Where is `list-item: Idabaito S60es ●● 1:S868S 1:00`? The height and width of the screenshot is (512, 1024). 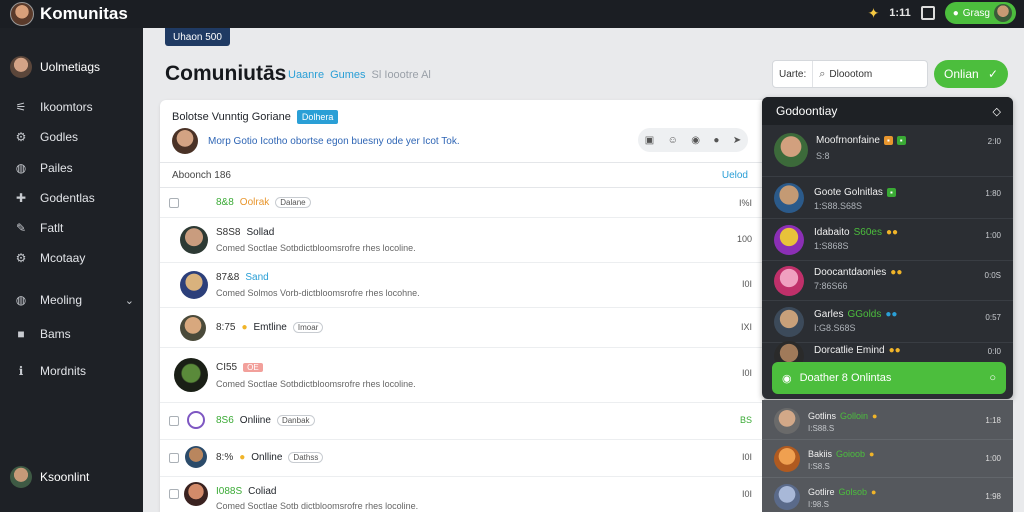
list-item: Idabaito S60es ●● 1:S868S 1:00 is located at coordinates (887, 240).